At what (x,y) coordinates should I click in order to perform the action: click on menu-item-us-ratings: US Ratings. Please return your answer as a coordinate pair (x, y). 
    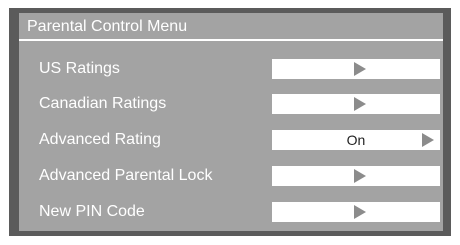
    Looking at the image, I should click on (231, 69).